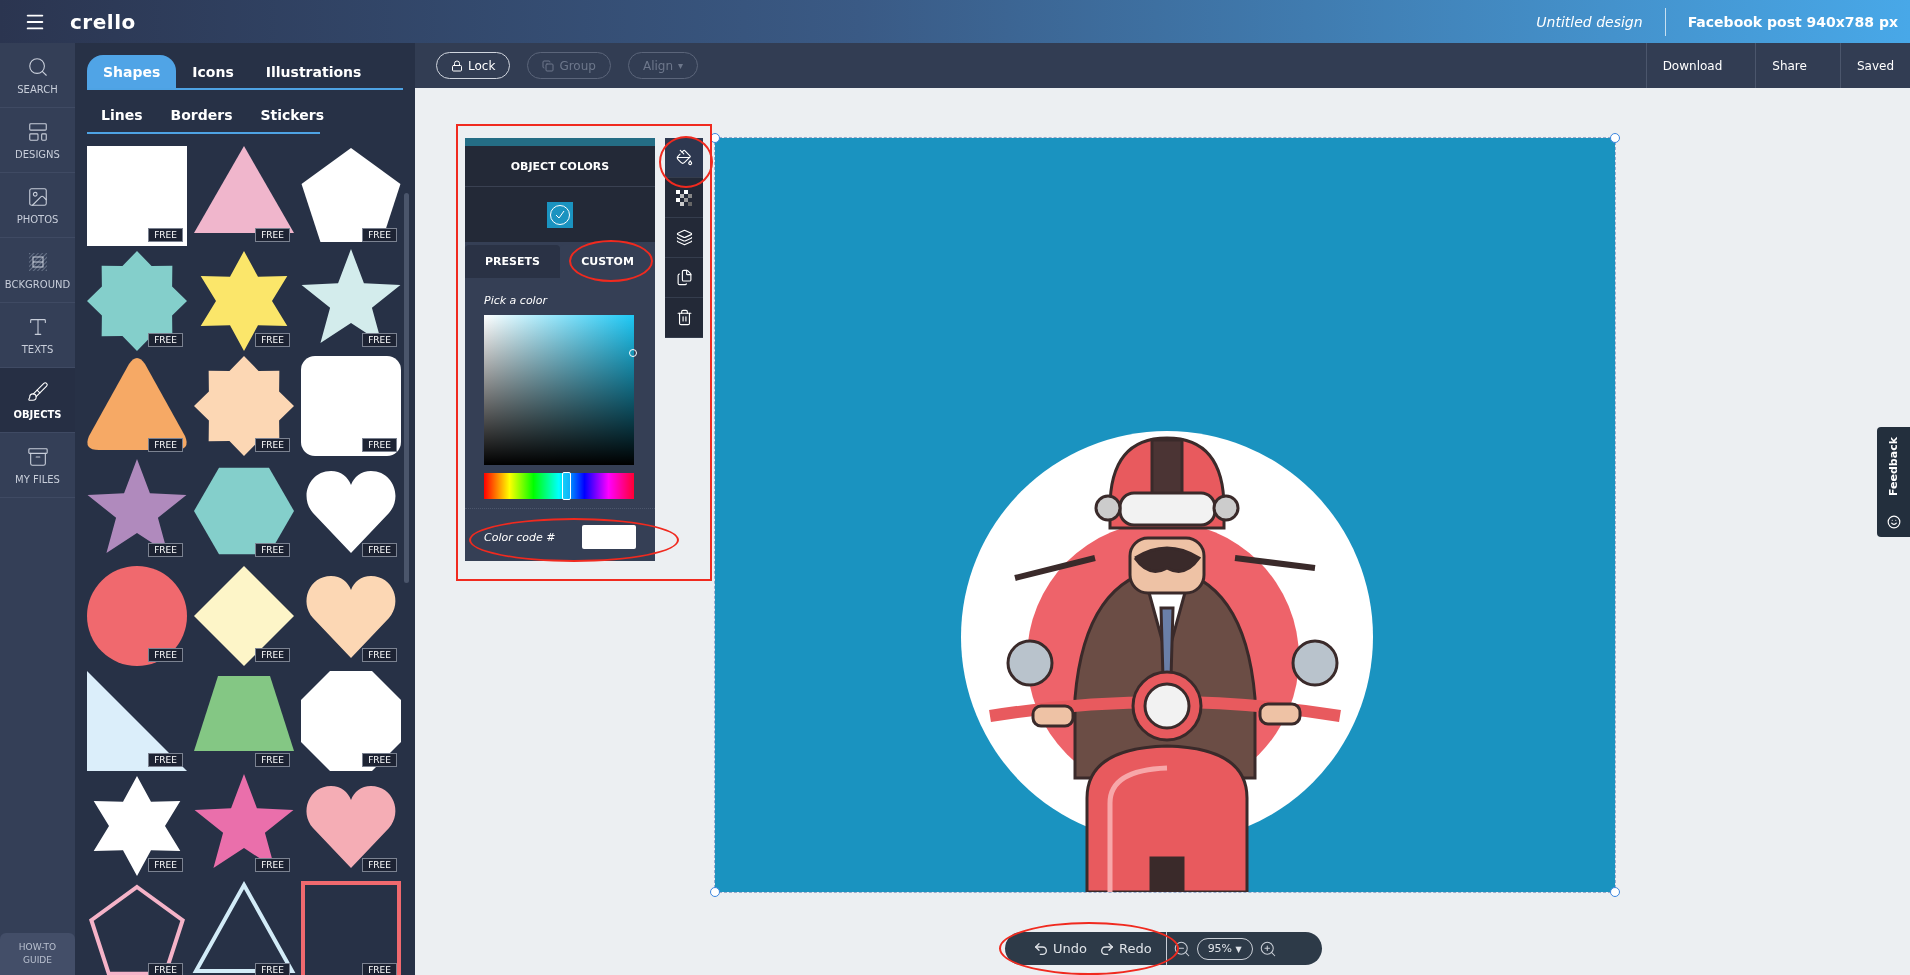  I want to click on redo-button: Redo, so click(1125, 948).